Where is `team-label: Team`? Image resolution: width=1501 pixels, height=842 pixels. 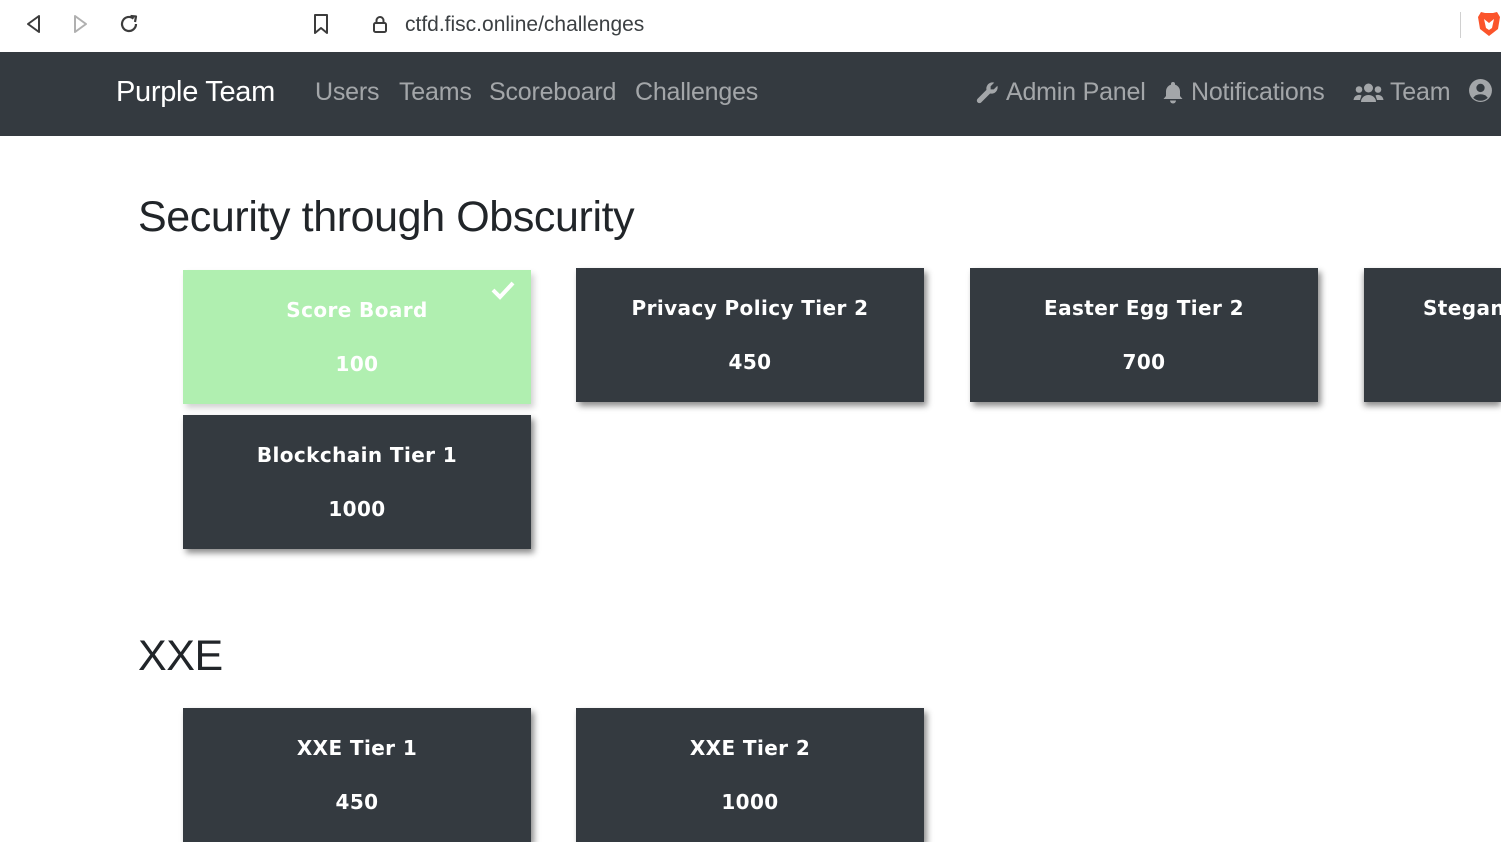 team-label: Team is located at coordinates (1420, 92).